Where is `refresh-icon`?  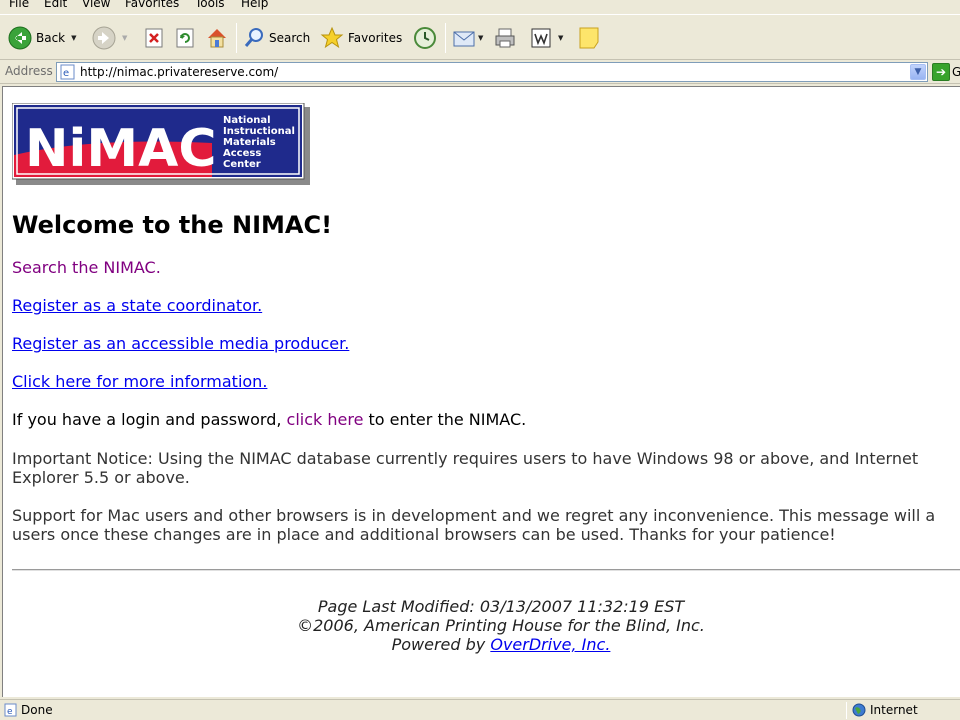
refresh-icon is located at coordinates (185, 38).